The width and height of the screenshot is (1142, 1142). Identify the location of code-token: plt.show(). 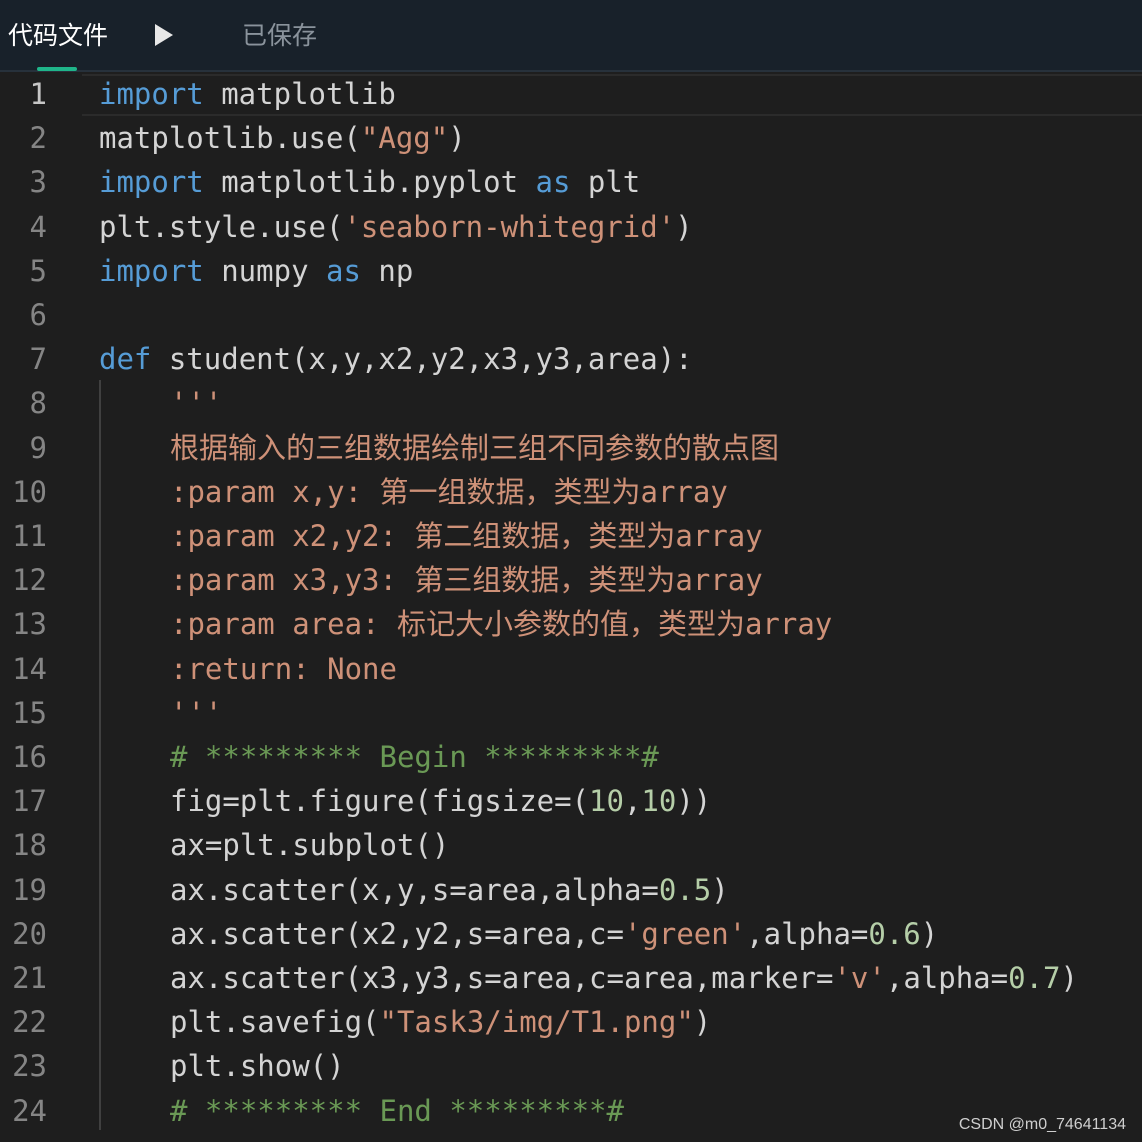
(257, 1066).